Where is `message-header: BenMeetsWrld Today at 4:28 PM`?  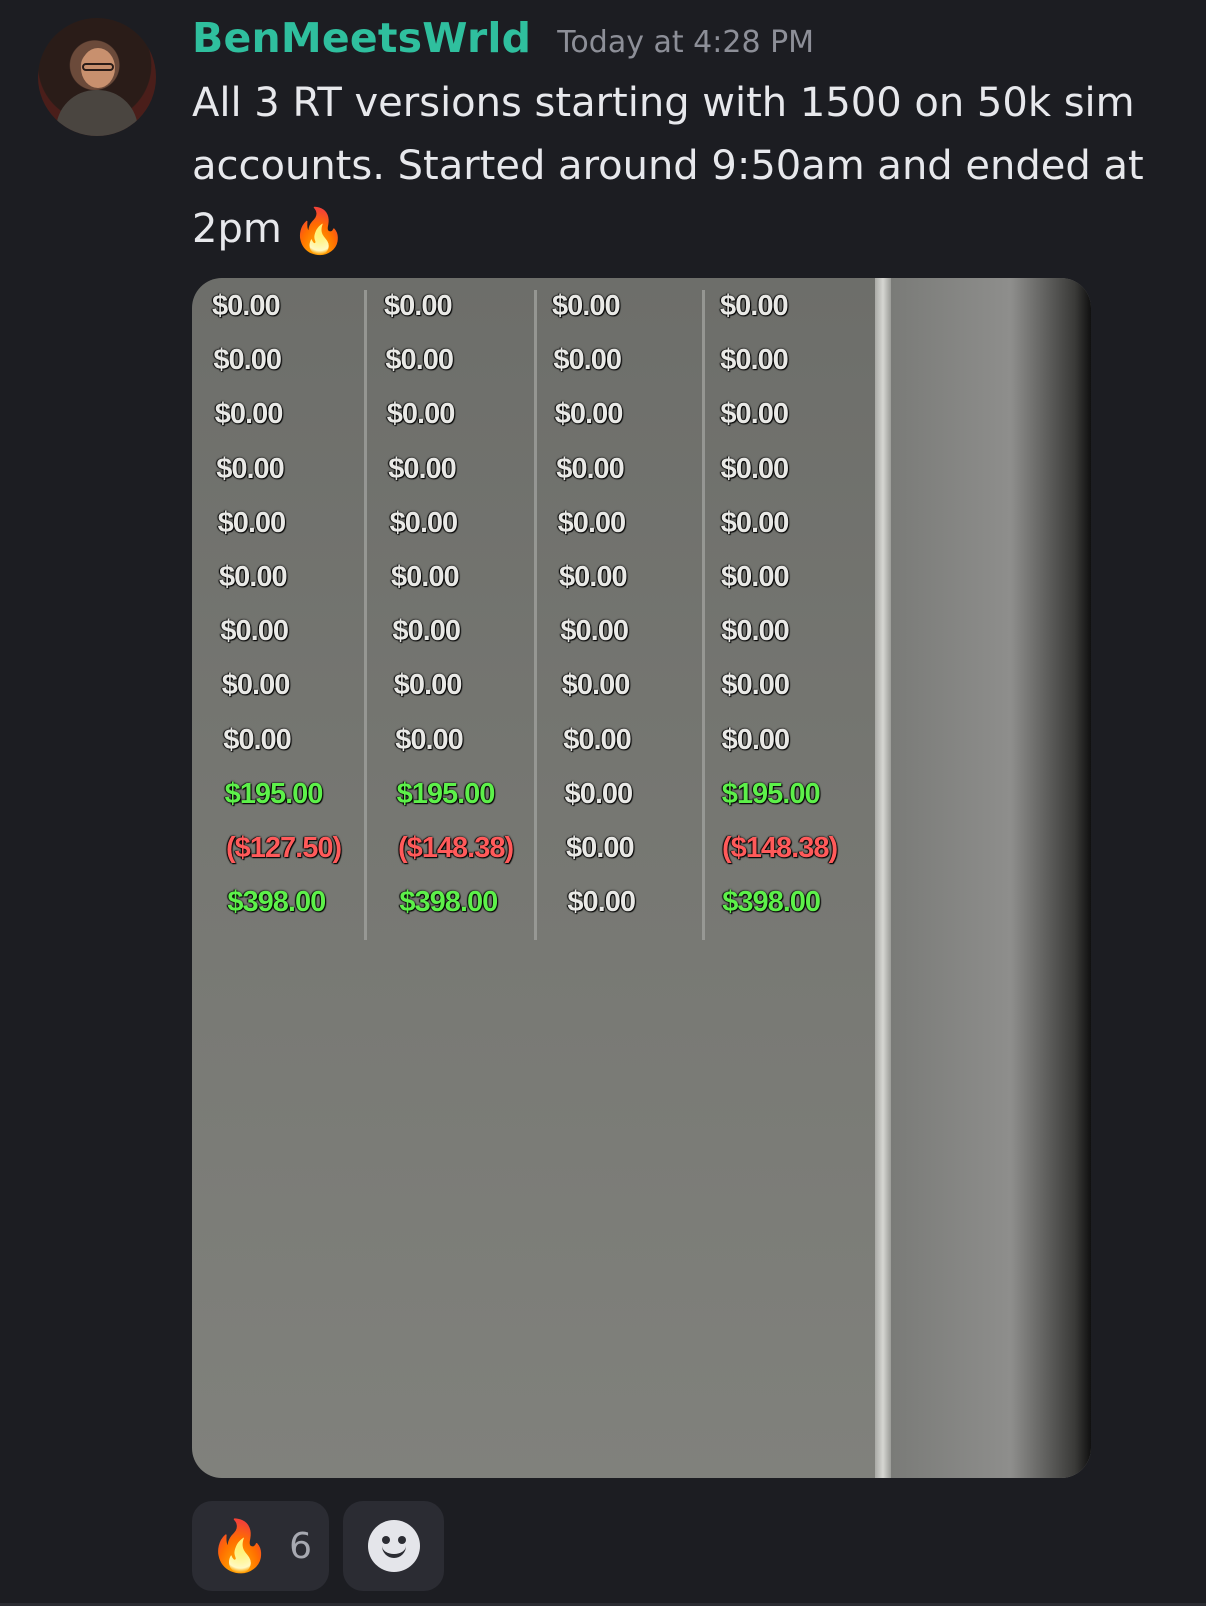
message-header: BenMeetsWrld Today at 4:28 PM is located at coordinates (503, 38).